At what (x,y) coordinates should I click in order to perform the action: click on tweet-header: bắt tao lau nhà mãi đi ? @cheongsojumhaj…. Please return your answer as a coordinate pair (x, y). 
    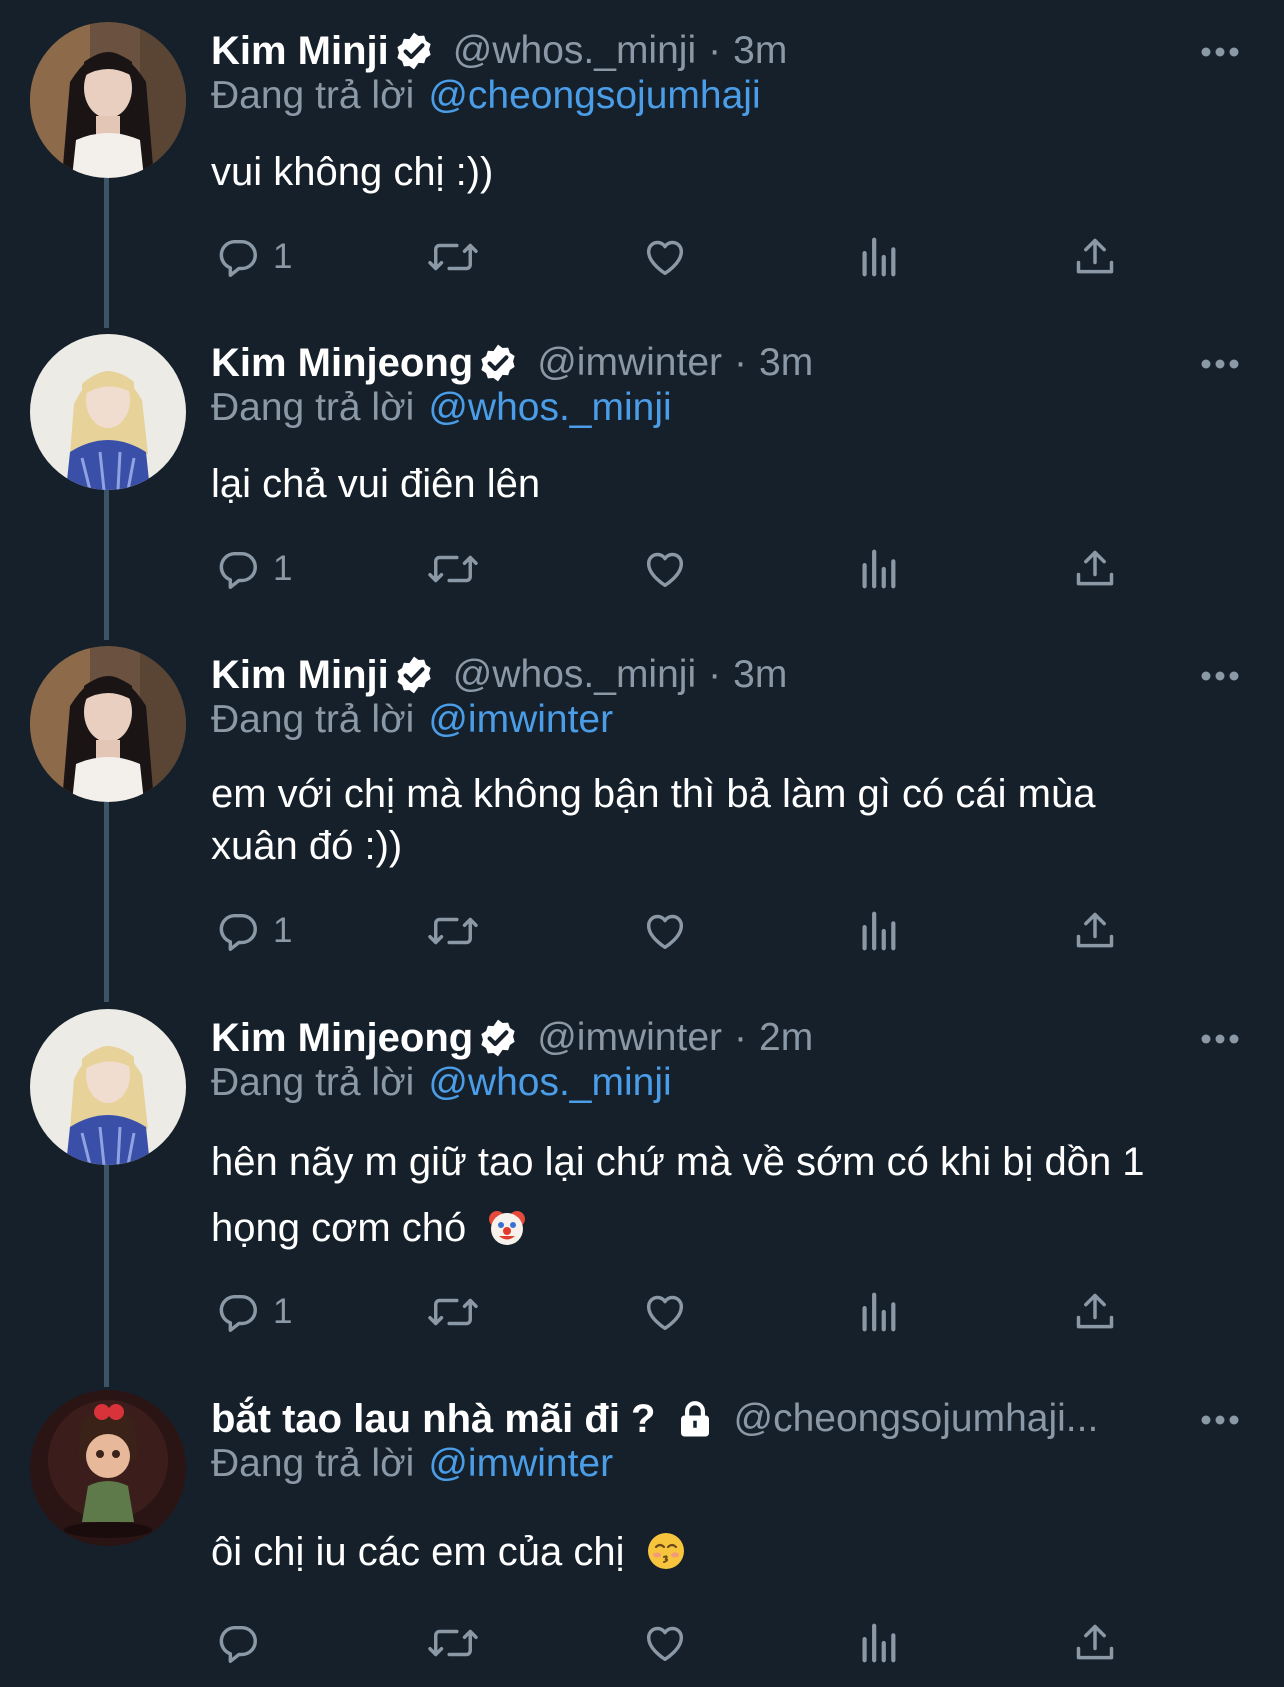
    Looking at the image, I should click on (654, 1419).